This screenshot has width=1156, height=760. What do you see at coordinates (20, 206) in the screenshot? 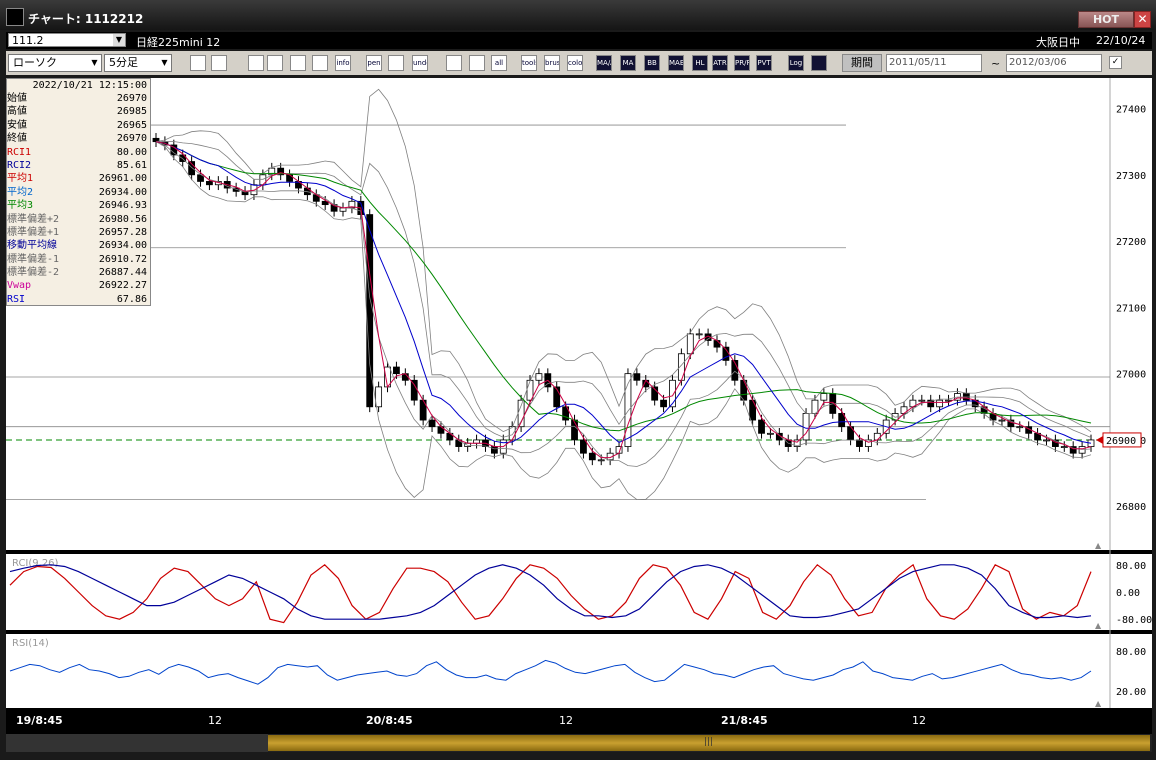
I see `data-row-label: 平均3` at bounding box center [20, 206].